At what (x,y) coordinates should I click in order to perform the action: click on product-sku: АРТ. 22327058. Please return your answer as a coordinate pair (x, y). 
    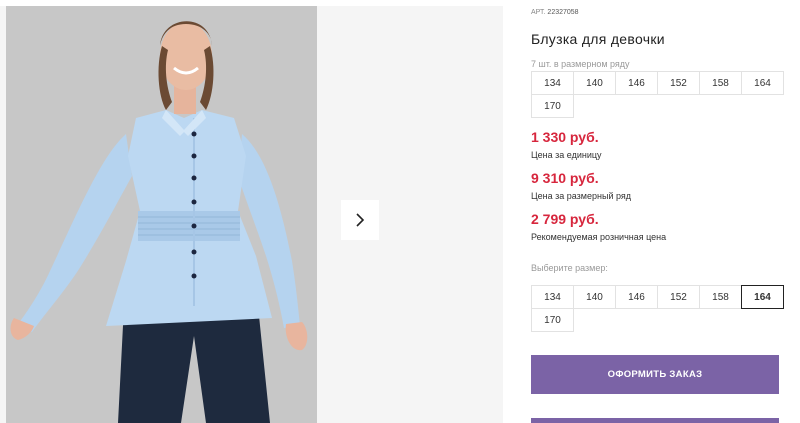
    Looking at the image, I should click on (555, 12).